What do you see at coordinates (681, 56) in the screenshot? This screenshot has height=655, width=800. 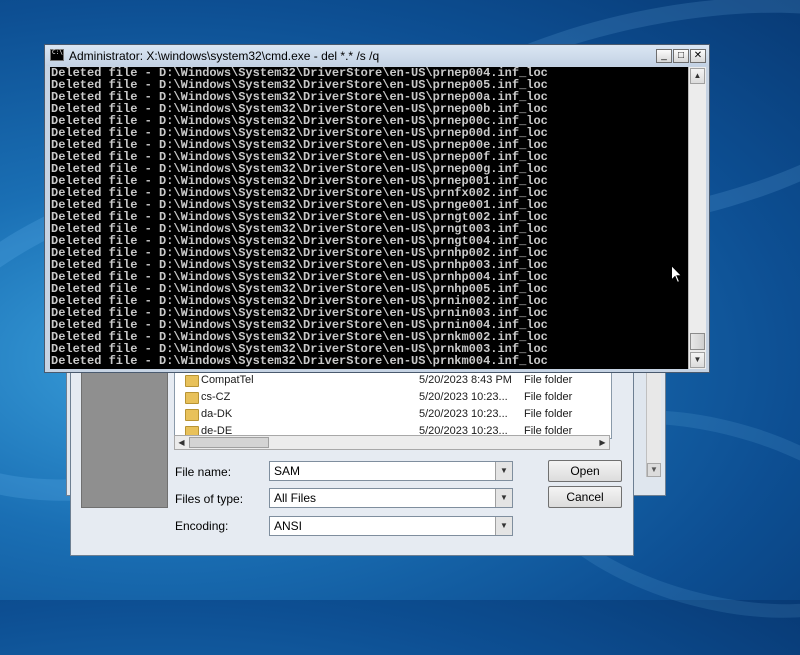 I see `maximize-button: □` at bounding box center [681, 56].